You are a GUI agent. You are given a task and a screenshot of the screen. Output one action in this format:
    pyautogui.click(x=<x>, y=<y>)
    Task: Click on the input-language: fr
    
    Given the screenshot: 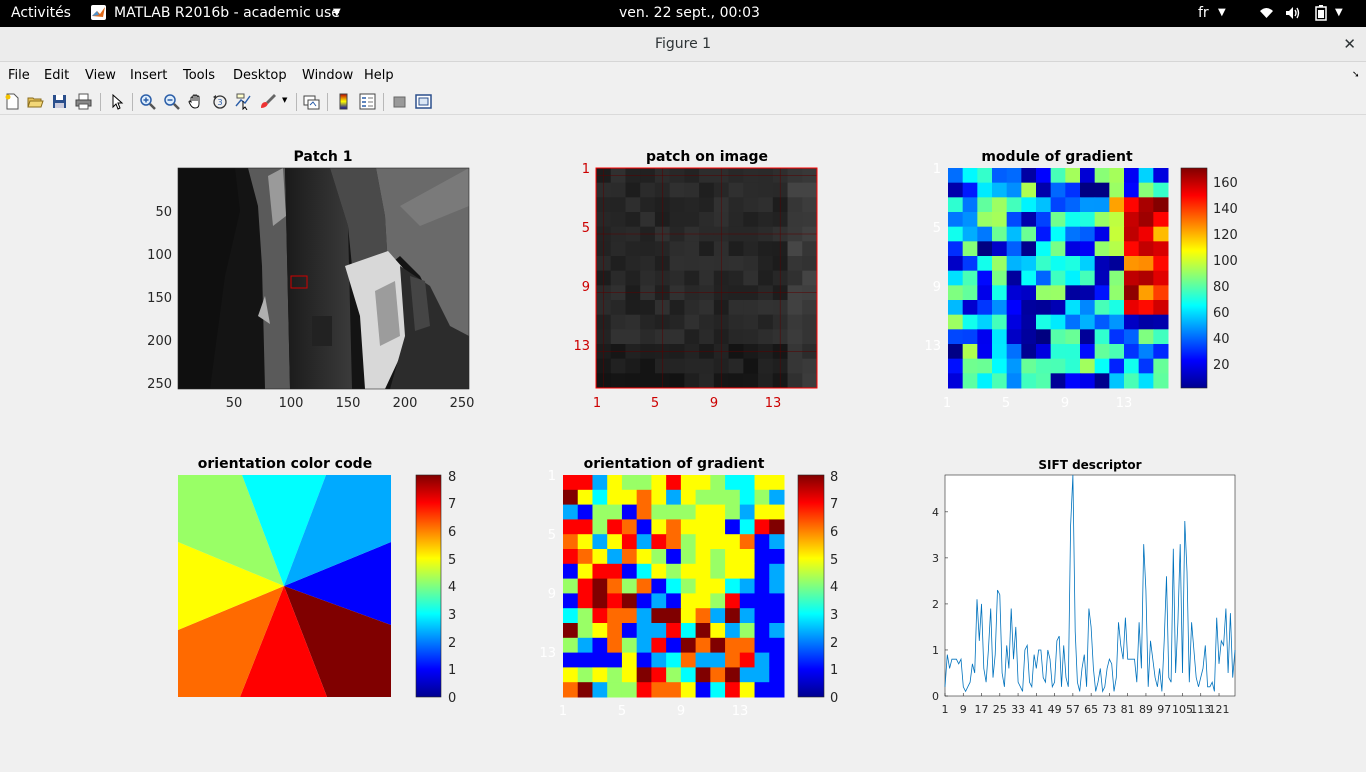 What is the action you would take?
    pyautogui.click(x=1203, y=13)
    